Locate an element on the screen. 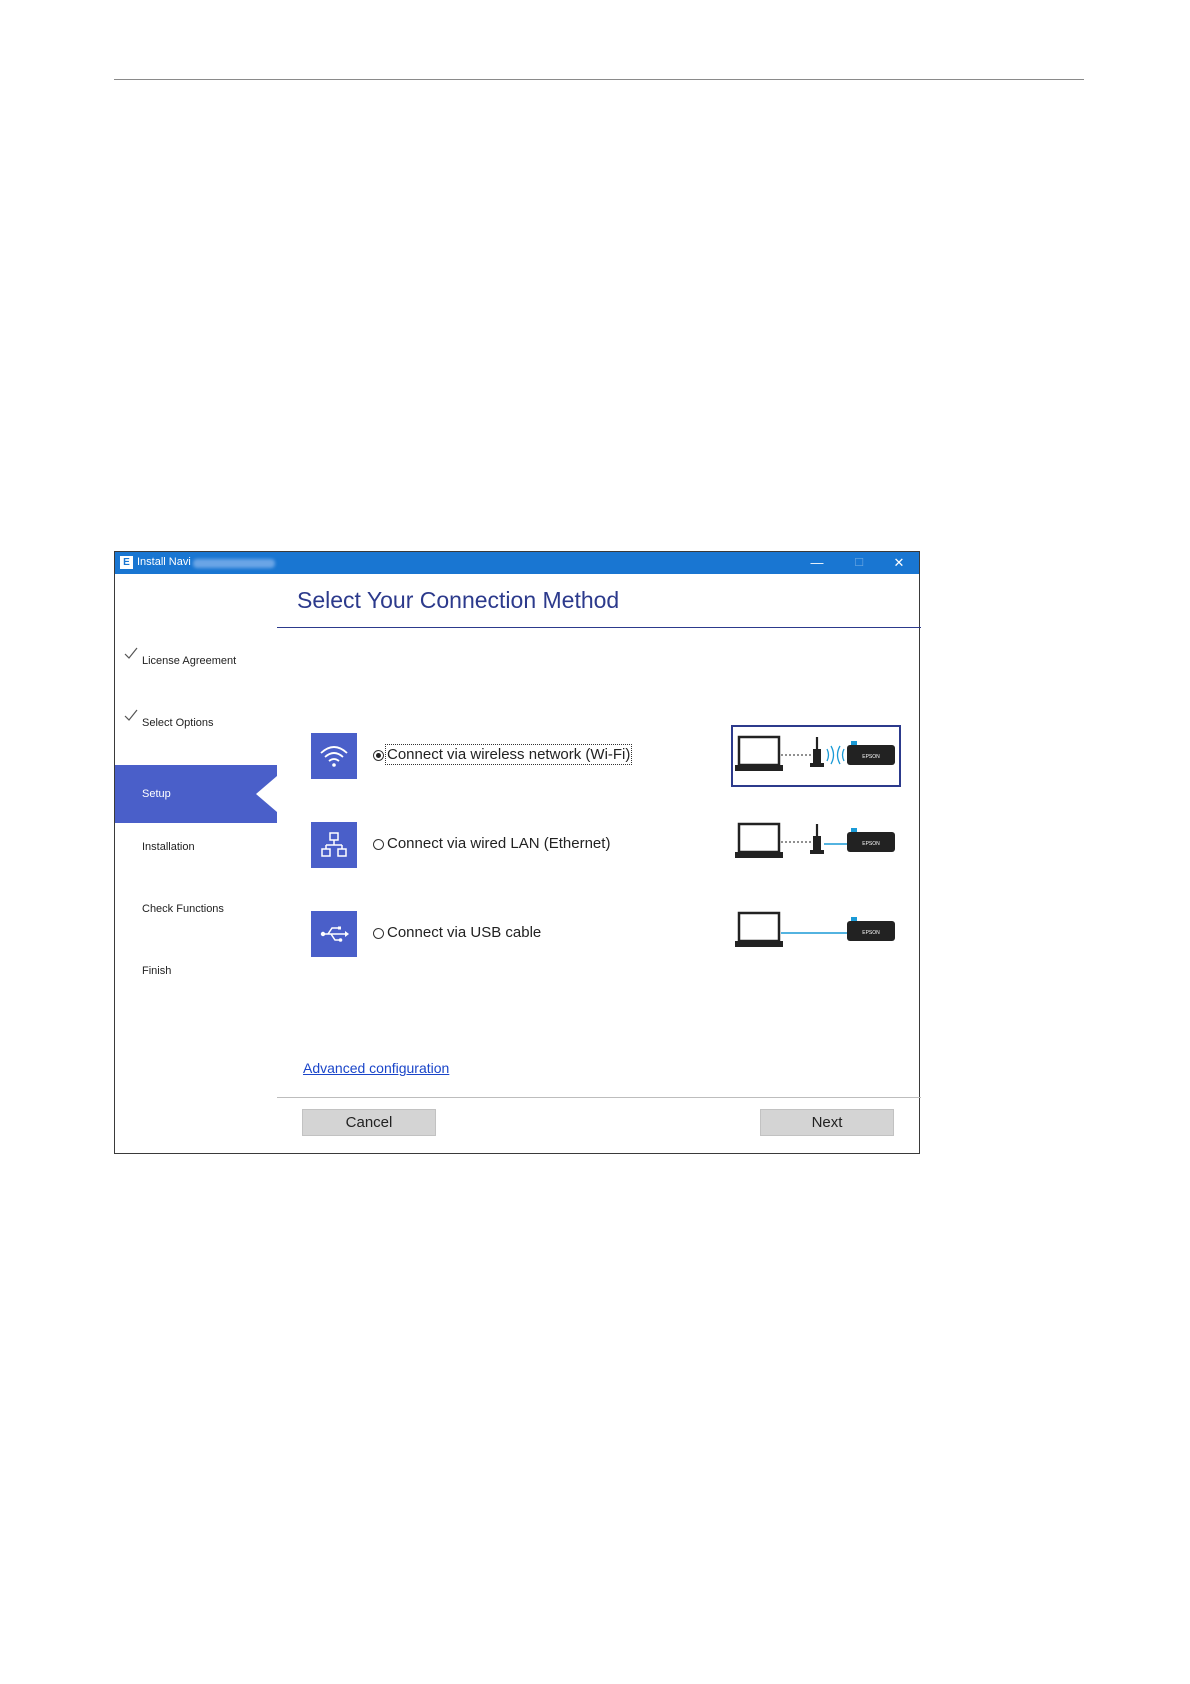  close-button: ✕ is located at coordinates (899, 563).